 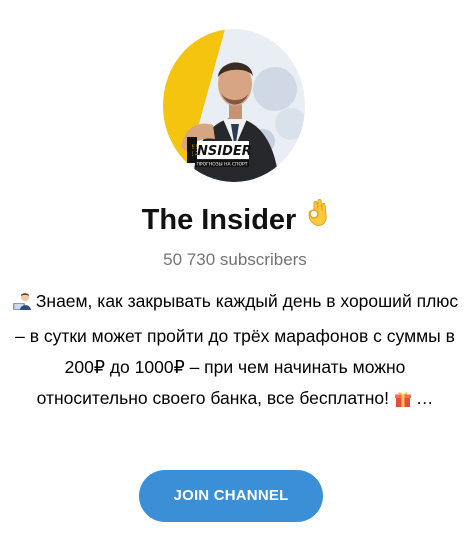 I want to click on channel-title: The Insider, so click(x=235, y=219).